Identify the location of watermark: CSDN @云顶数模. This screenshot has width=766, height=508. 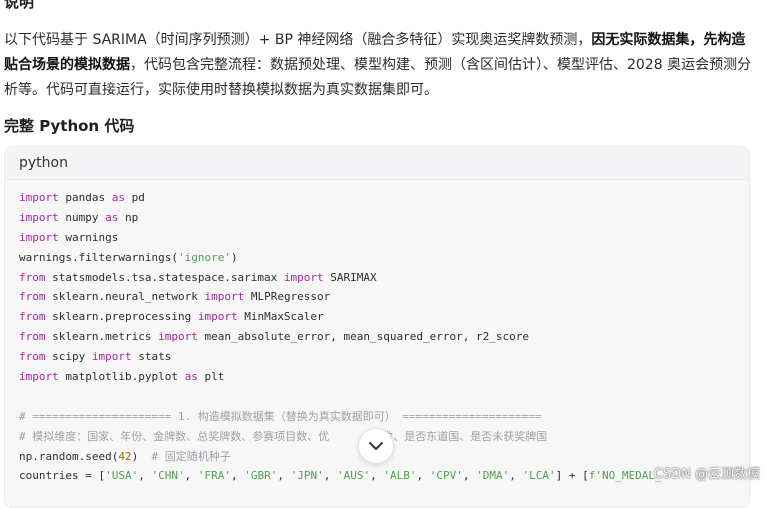
(706, 474).